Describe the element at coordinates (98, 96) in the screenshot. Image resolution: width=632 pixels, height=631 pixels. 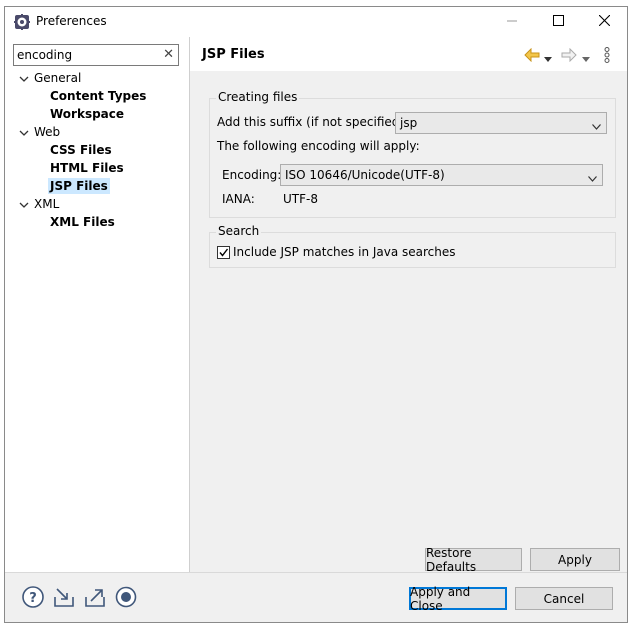
I see `tree-item-content-types: Content Types` at that location.